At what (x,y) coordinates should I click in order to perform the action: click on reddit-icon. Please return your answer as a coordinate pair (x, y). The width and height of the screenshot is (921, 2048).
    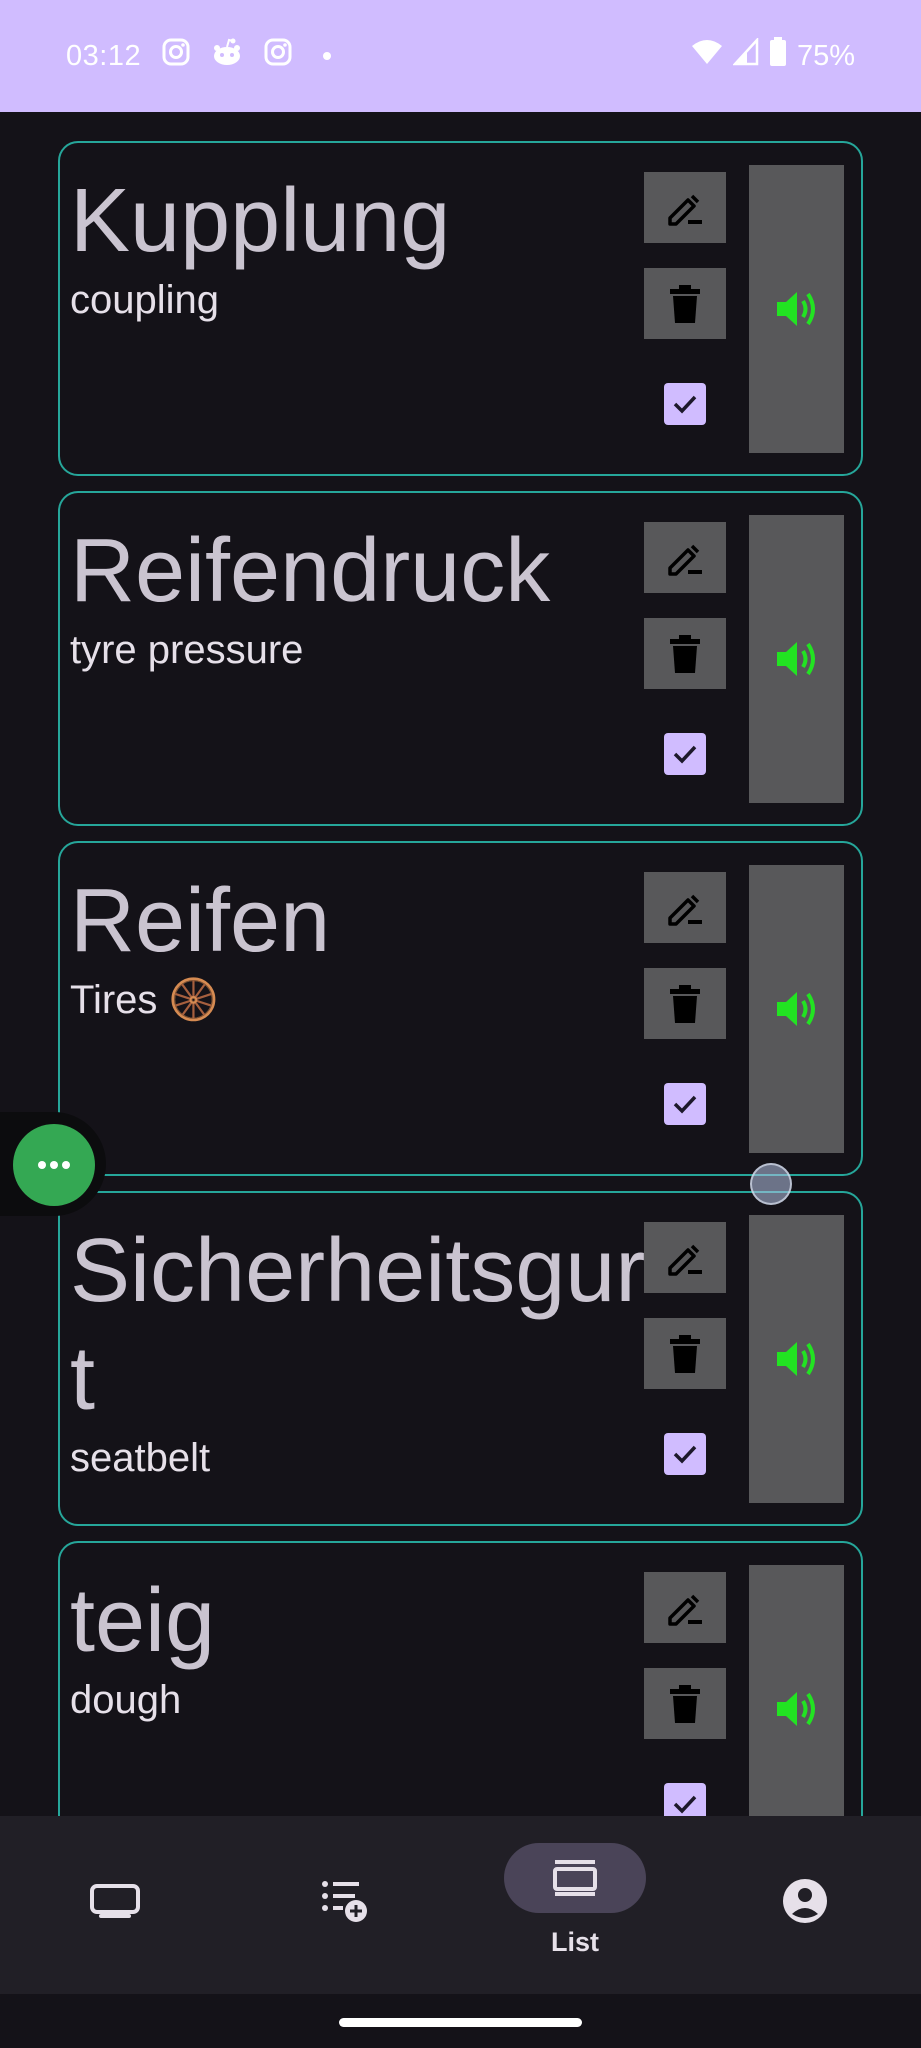
    Looking at the image, I should click on (227, 56).